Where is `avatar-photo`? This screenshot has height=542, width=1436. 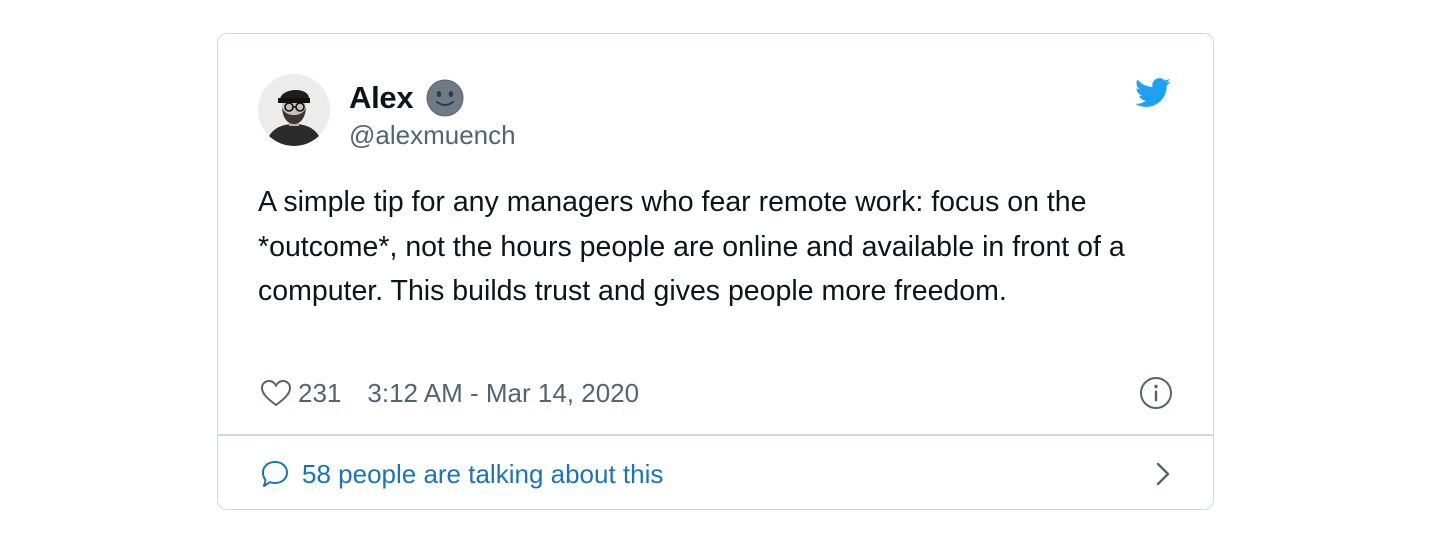 avatar-photo is located at coordinates (294, 110).